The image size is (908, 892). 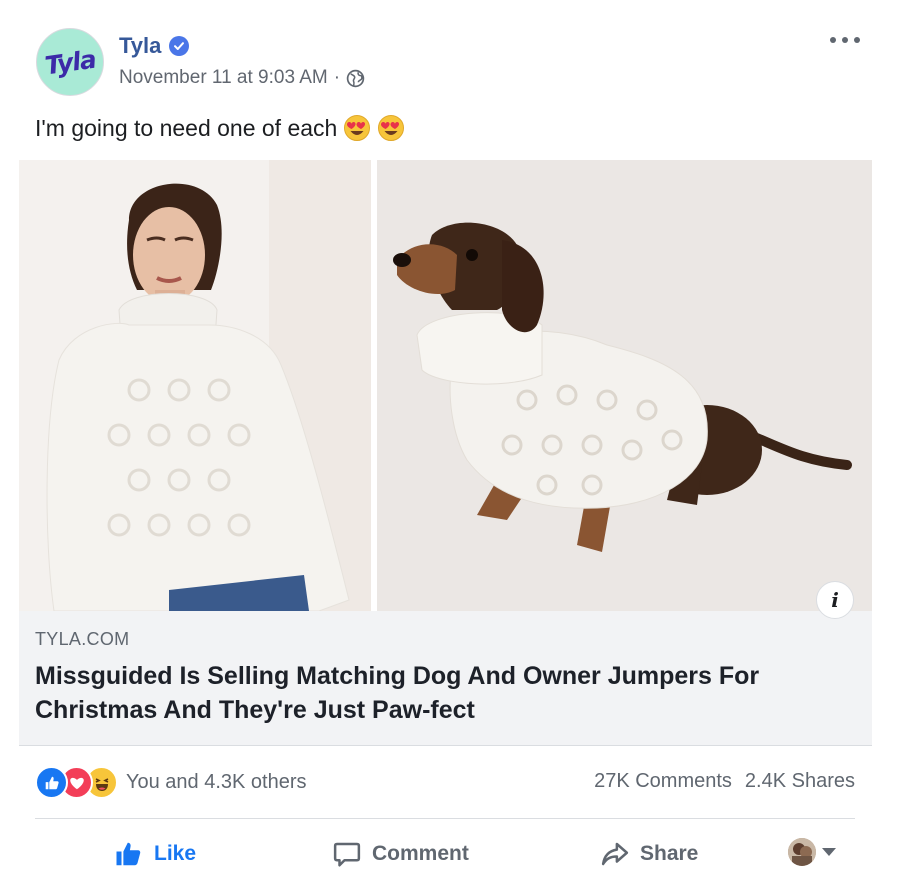 I want to click on info-button: i, so click(x=835, y=600).